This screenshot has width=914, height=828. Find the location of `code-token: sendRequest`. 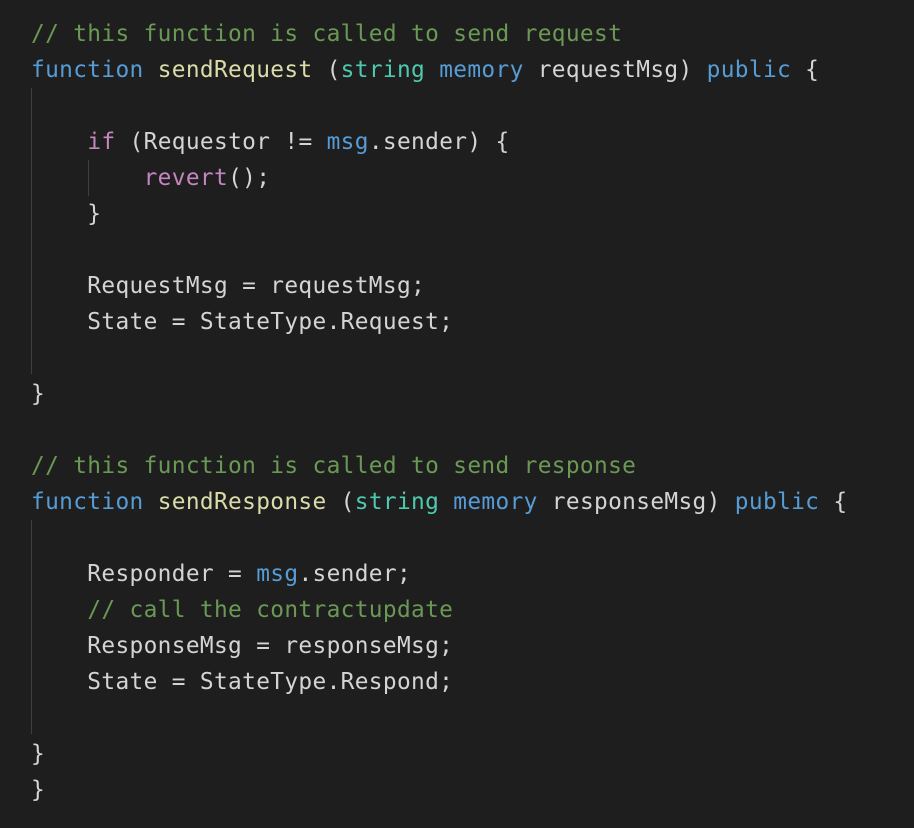

code-token: sendRequest is located at coordinates (235, 70).